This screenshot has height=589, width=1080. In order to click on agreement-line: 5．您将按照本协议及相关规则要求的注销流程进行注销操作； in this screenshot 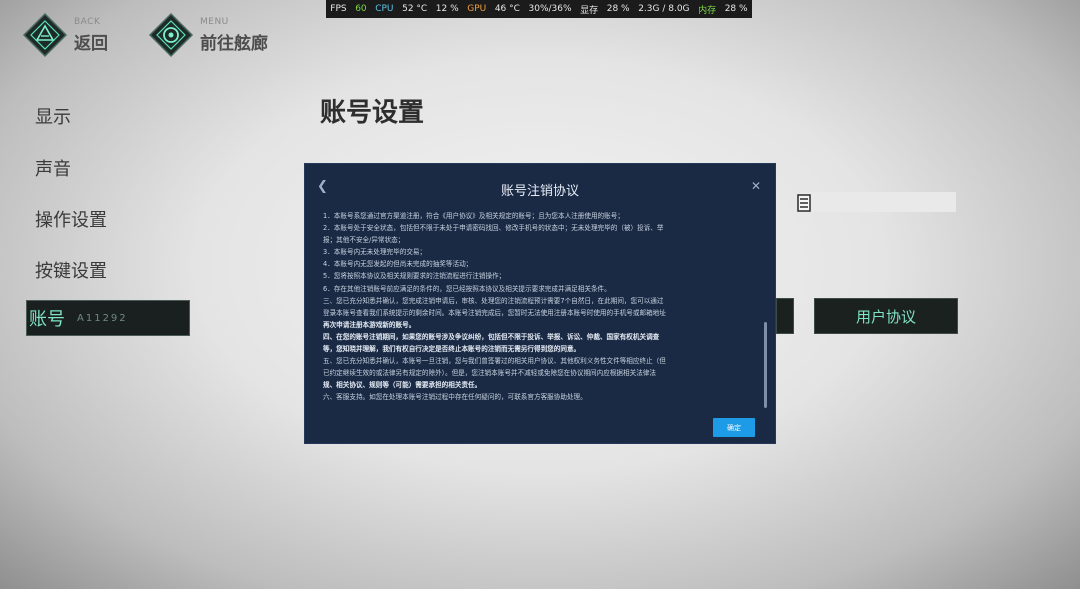, I will do `click(414, 276)`.